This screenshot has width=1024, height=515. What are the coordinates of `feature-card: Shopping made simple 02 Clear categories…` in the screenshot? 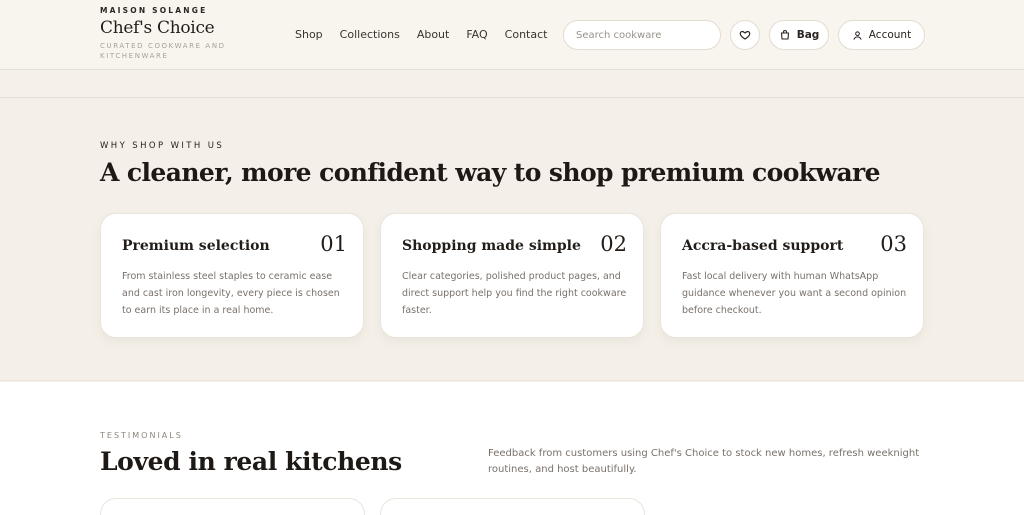 It's located at (512, 275).